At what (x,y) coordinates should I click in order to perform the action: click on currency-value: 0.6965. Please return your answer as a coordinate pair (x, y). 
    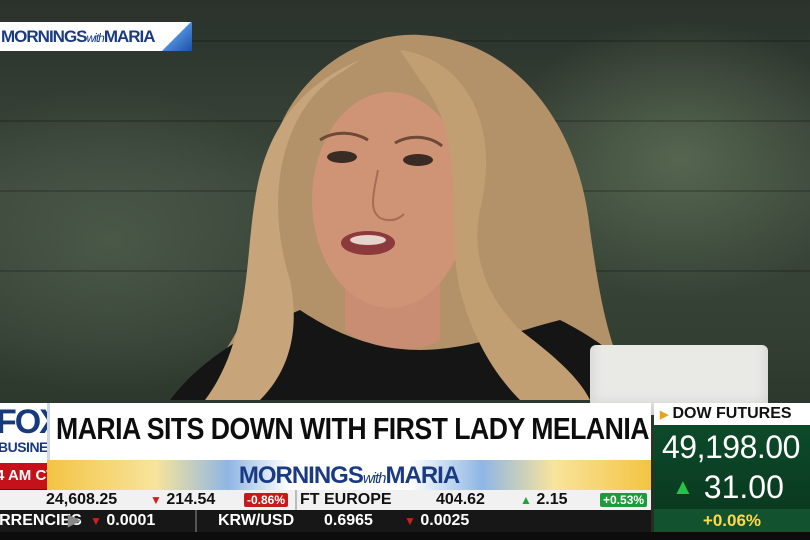
    Looking at the image, I should click on (348, 520).